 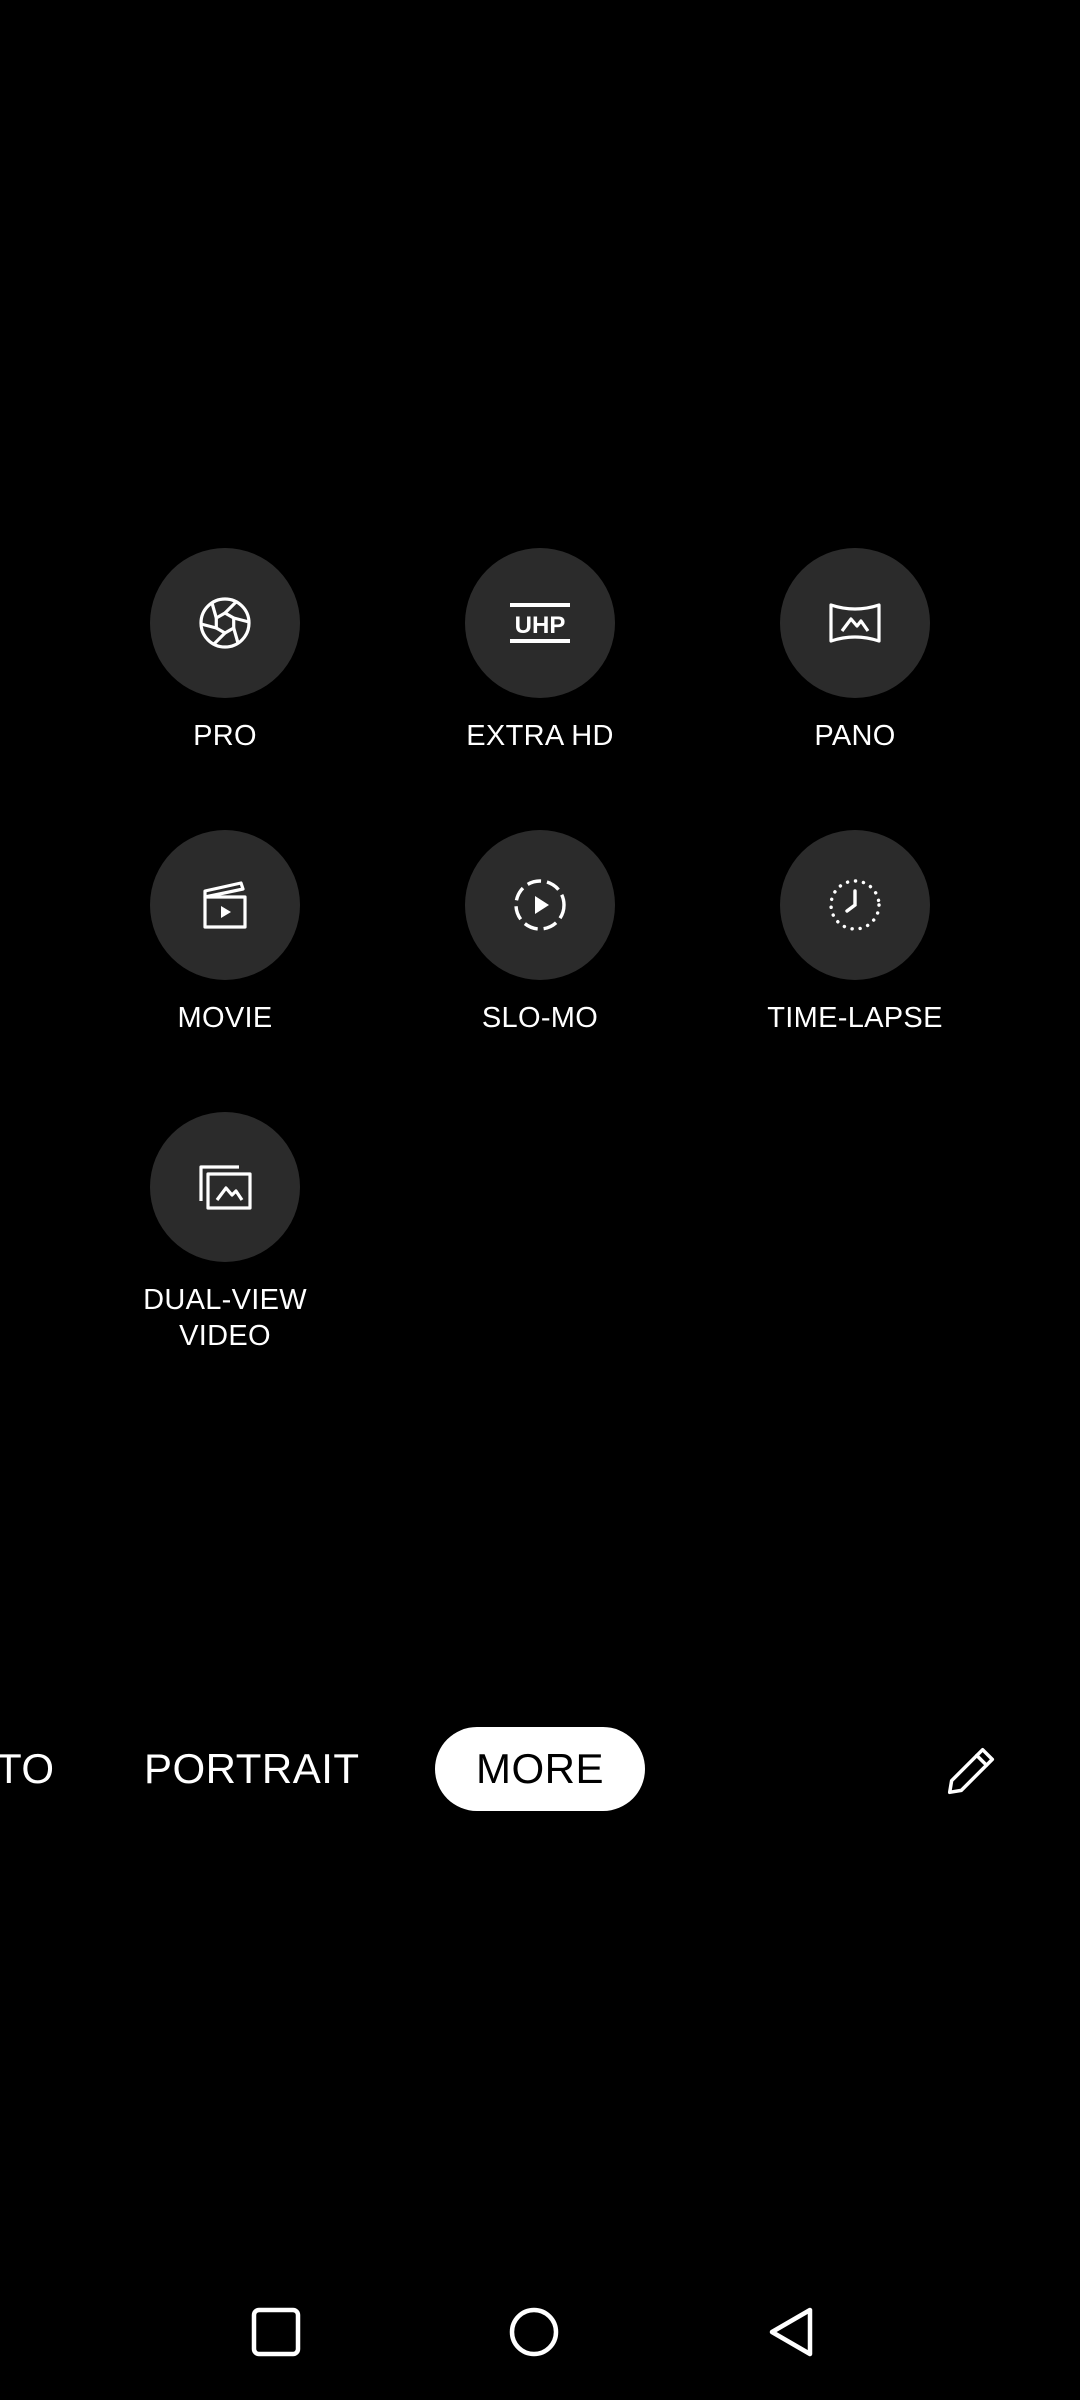 I want to click on aperture-icon, so click(x=225, y=623).